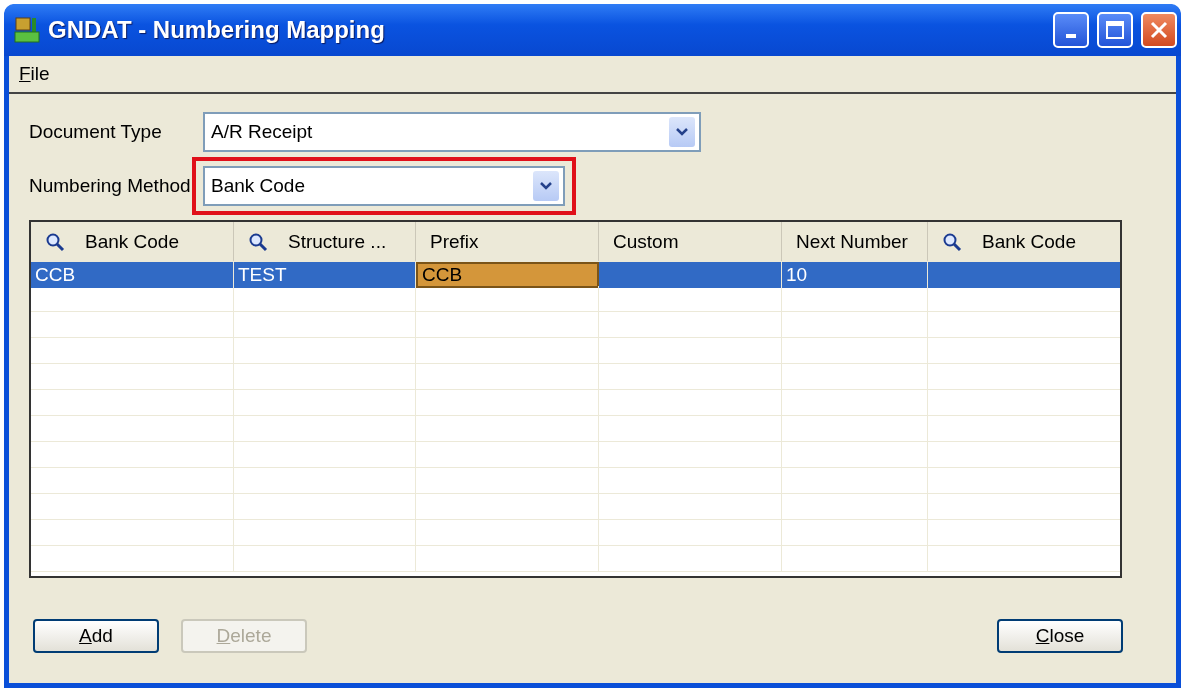 The height and width of the screenshot is (692, 1187). What do you see at coordinates (96, 636) in the screenshot?
I see `dialog-button: Add` at bounding box center [96, 636].